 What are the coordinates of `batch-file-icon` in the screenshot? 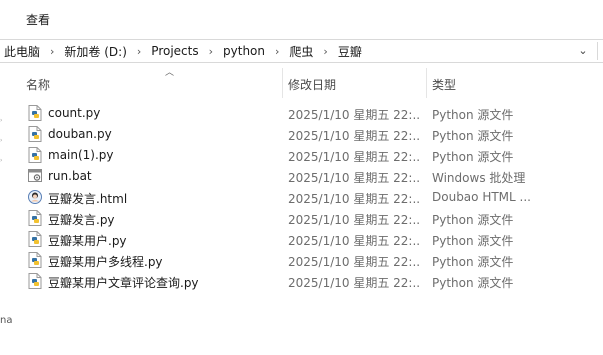 It's located at (35, 175).